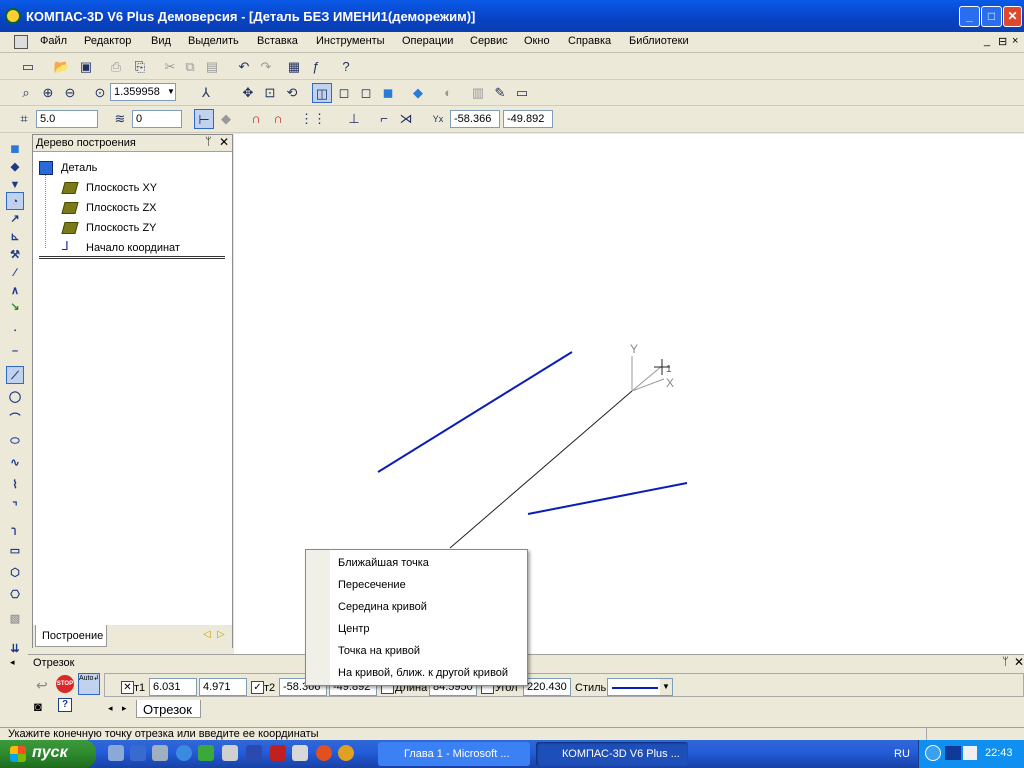 The image size is (1024, 768). I want to click on zoom-out-icon: ⊖, so click(70, 93).